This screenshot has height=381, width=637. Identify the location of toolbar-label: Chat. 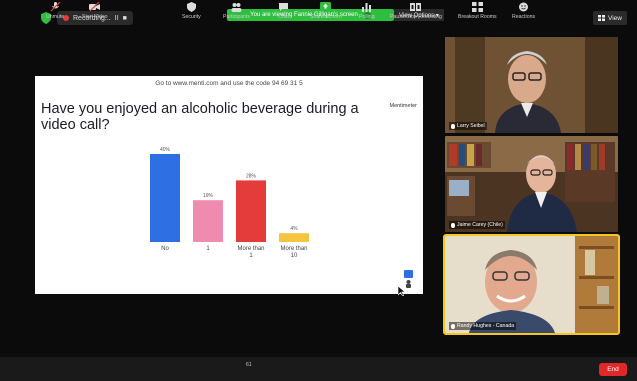
(283, 17).